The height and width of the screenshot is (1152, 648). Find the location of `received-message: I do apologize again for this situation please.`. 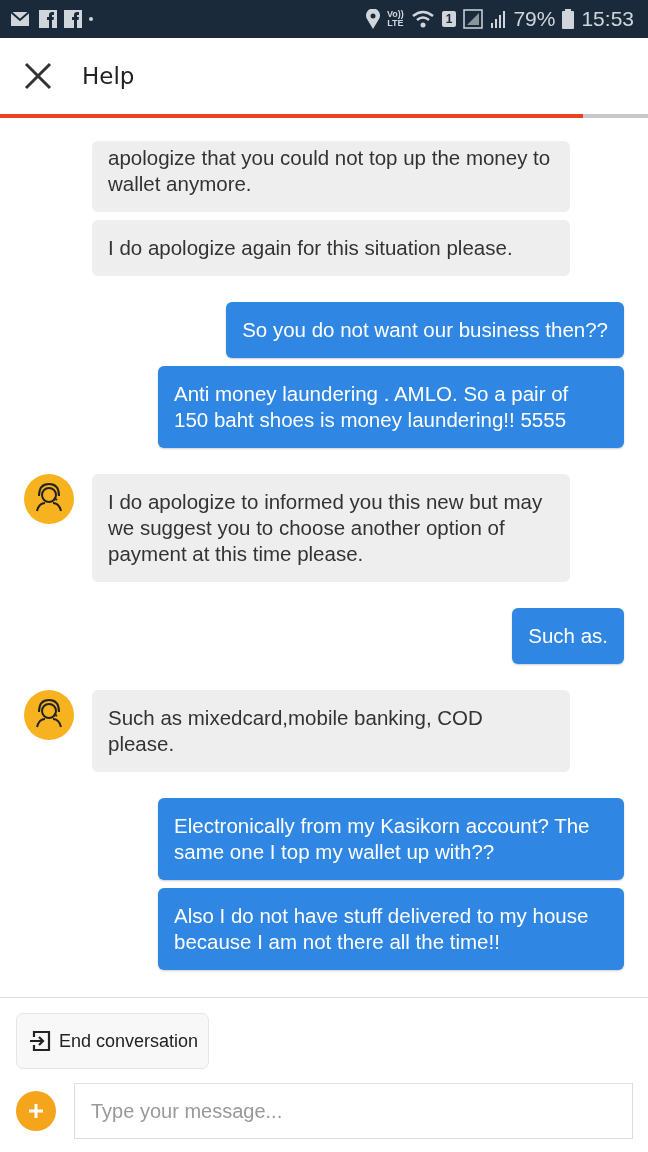

received-message: I do apologize again for this situation please. is located at coordinates (331, 248).